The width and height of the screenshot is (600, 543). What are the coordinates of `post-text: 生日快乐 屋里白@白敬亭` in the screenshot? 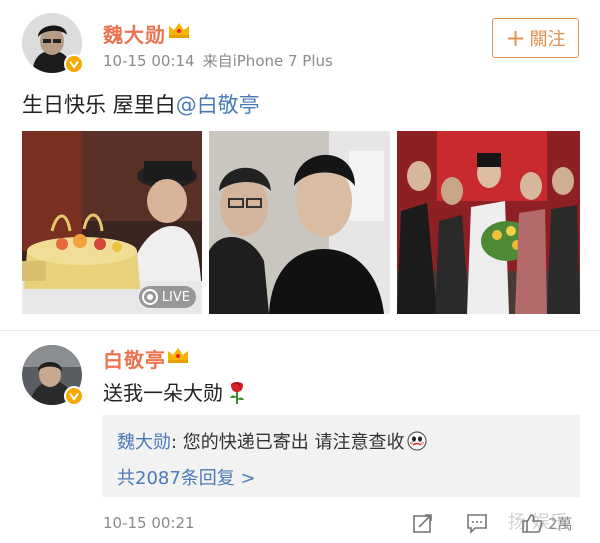 It's located at (141, 104).